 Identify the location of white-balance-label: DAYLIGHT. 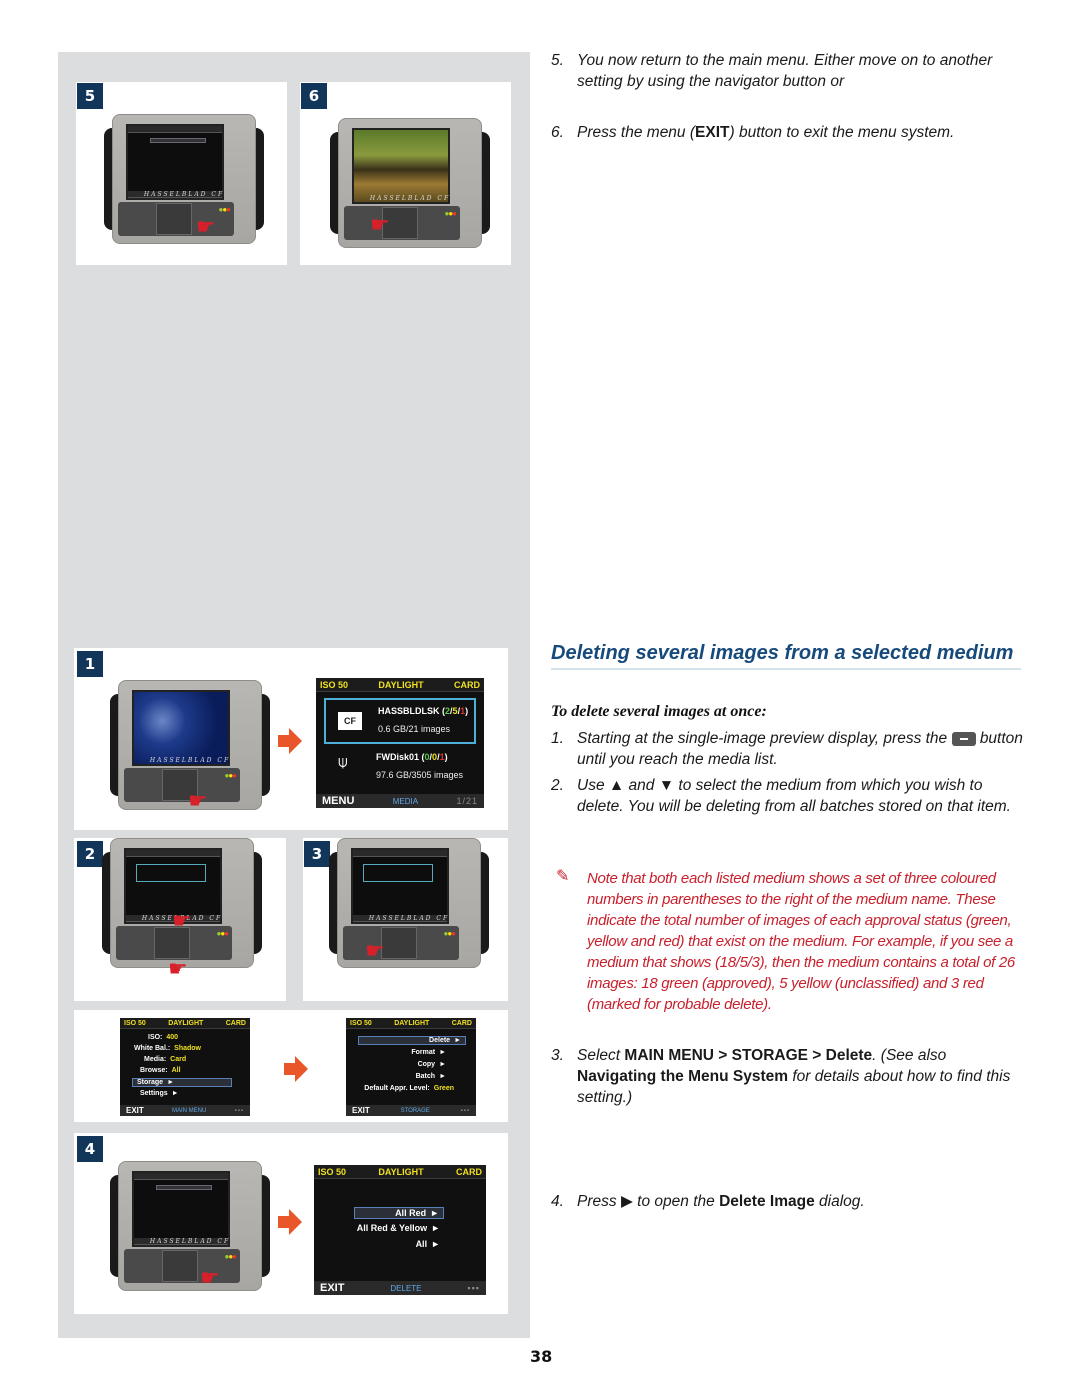
(401, 685).